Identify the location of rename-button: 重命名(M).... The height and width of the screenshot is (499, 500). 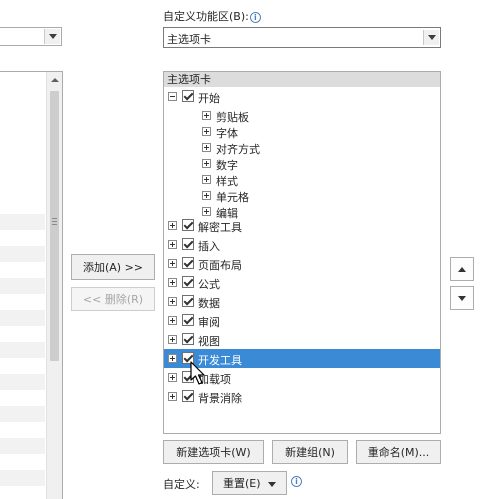
(398, 452).